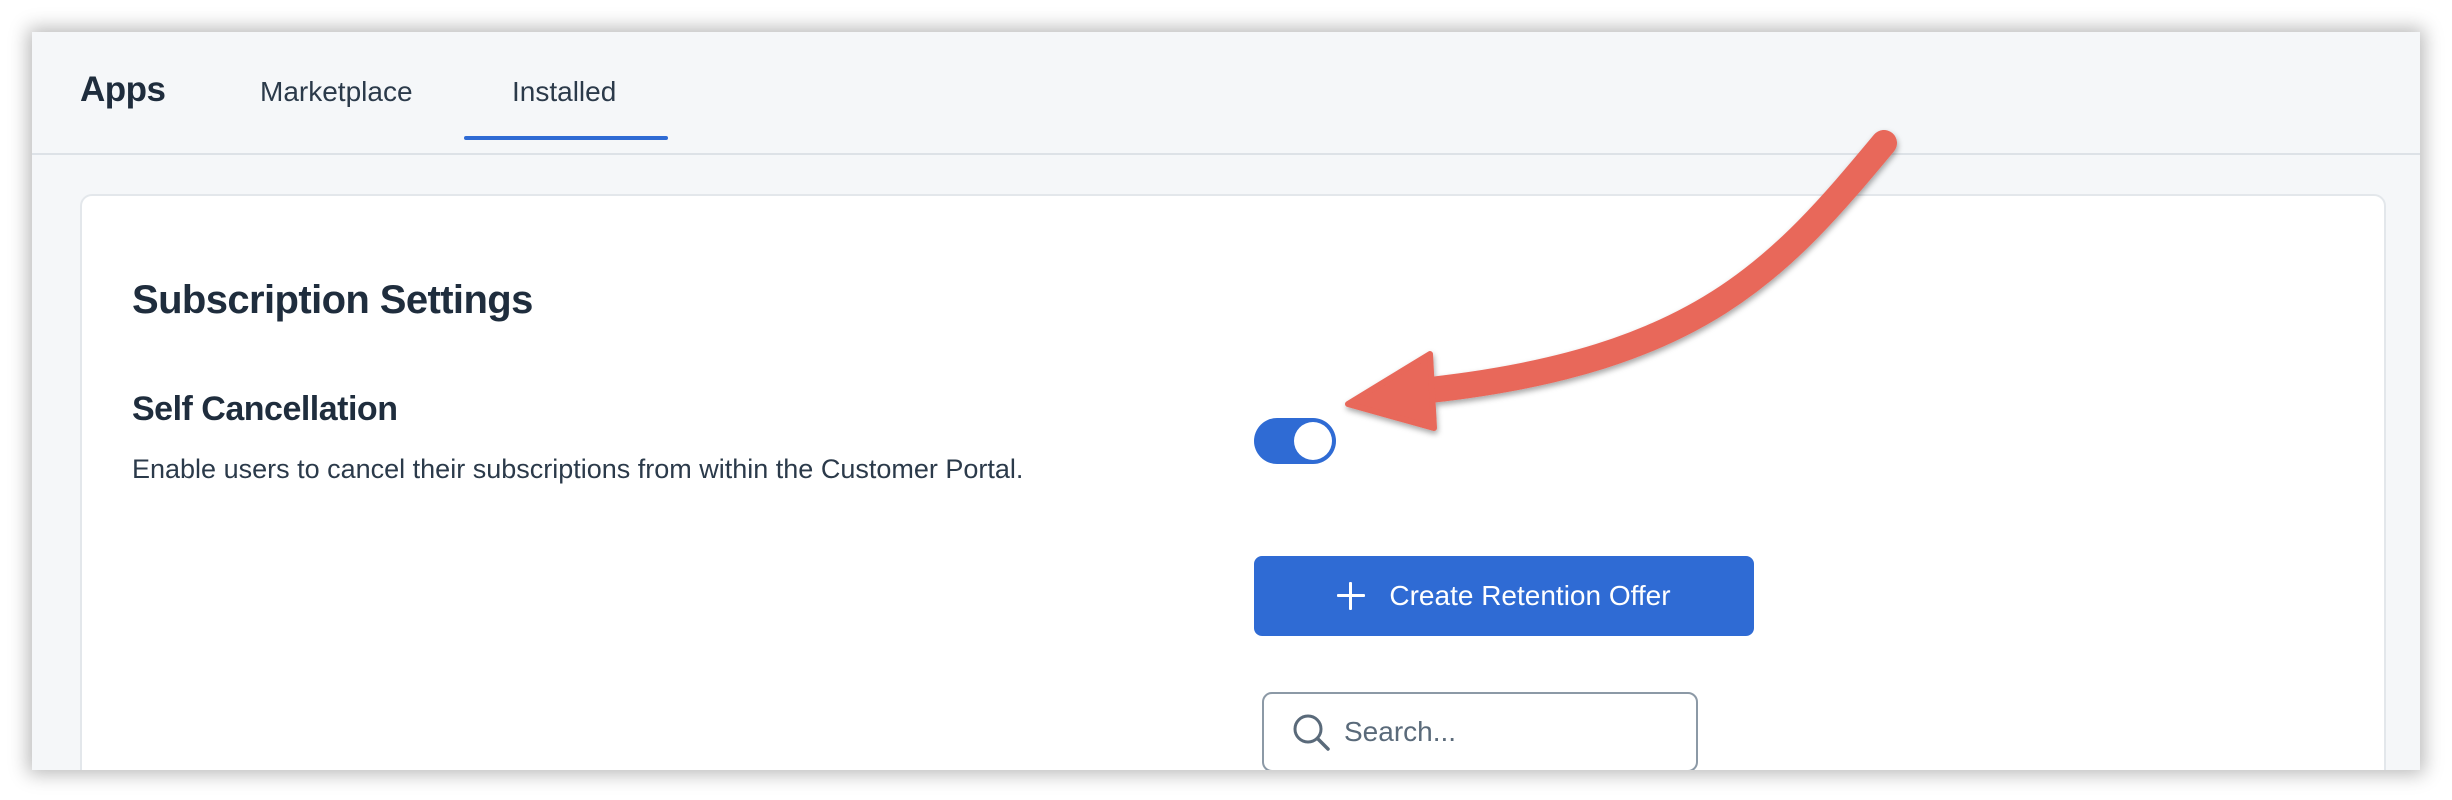  Describe the element at coordinates (566, 138) in the screenshot. I see `active-tab-indicator` at that location.